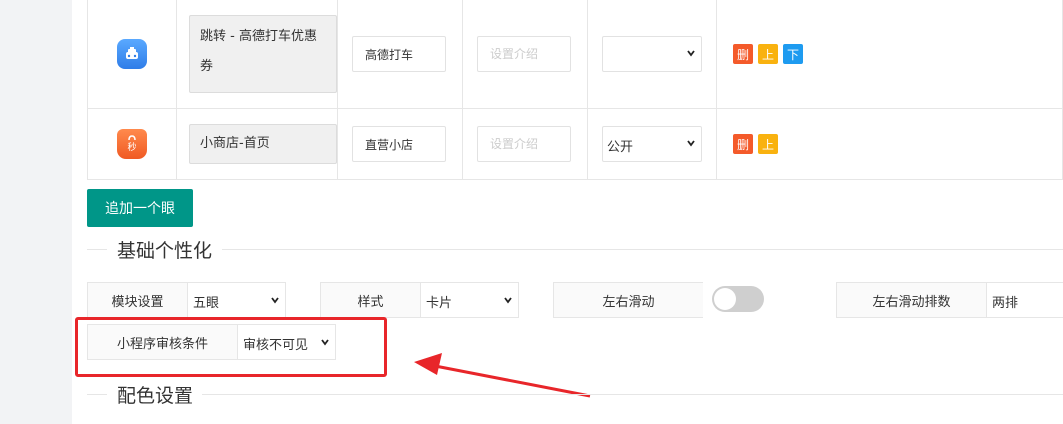 The width and height of the screenshot is (1063, 424). I want to click on slide-toggle-switch, so click(738, 299).